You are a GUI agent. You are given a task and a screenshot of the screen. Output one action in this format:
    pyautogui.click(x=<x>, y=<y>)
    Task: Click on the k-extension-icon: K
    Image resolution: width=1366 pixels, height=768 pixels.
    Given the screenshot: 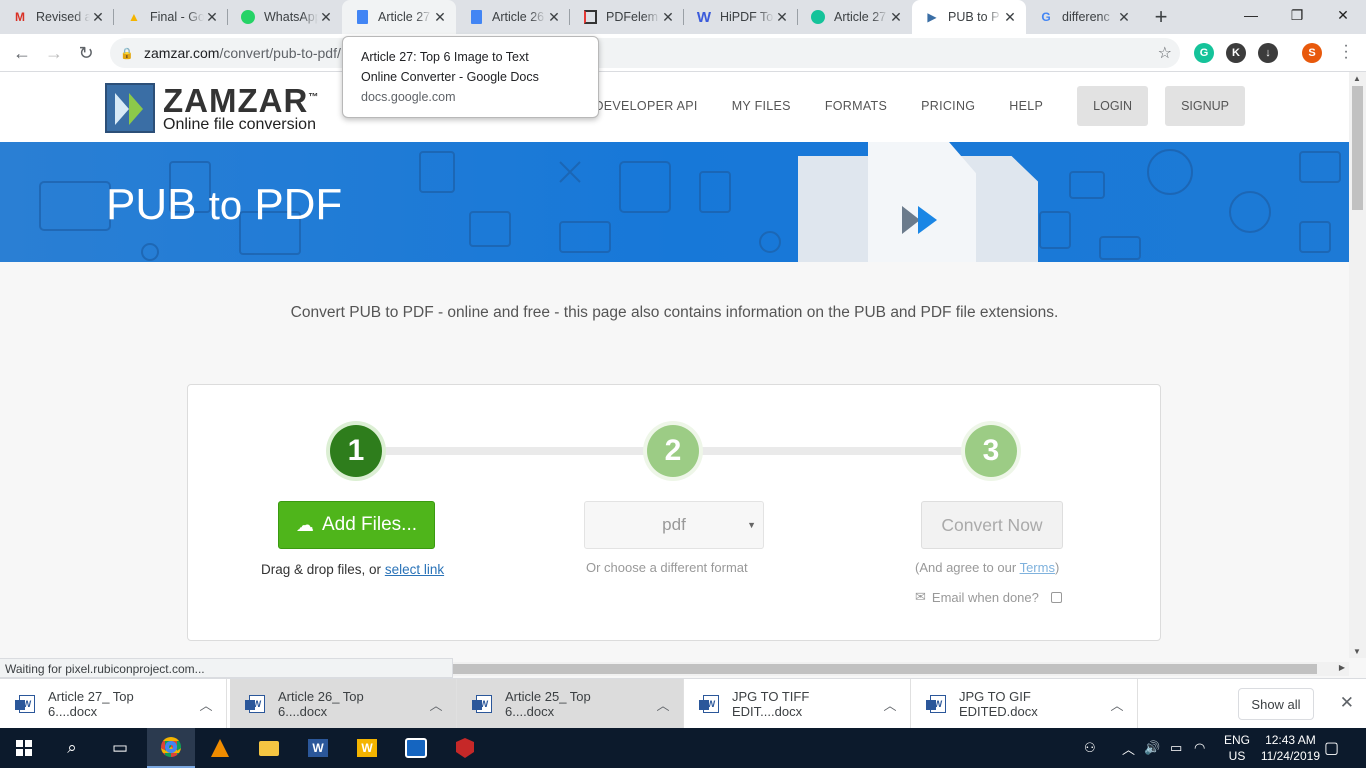 What is the action you would take?
    pyautogui.click(x=1236, y=53)
    